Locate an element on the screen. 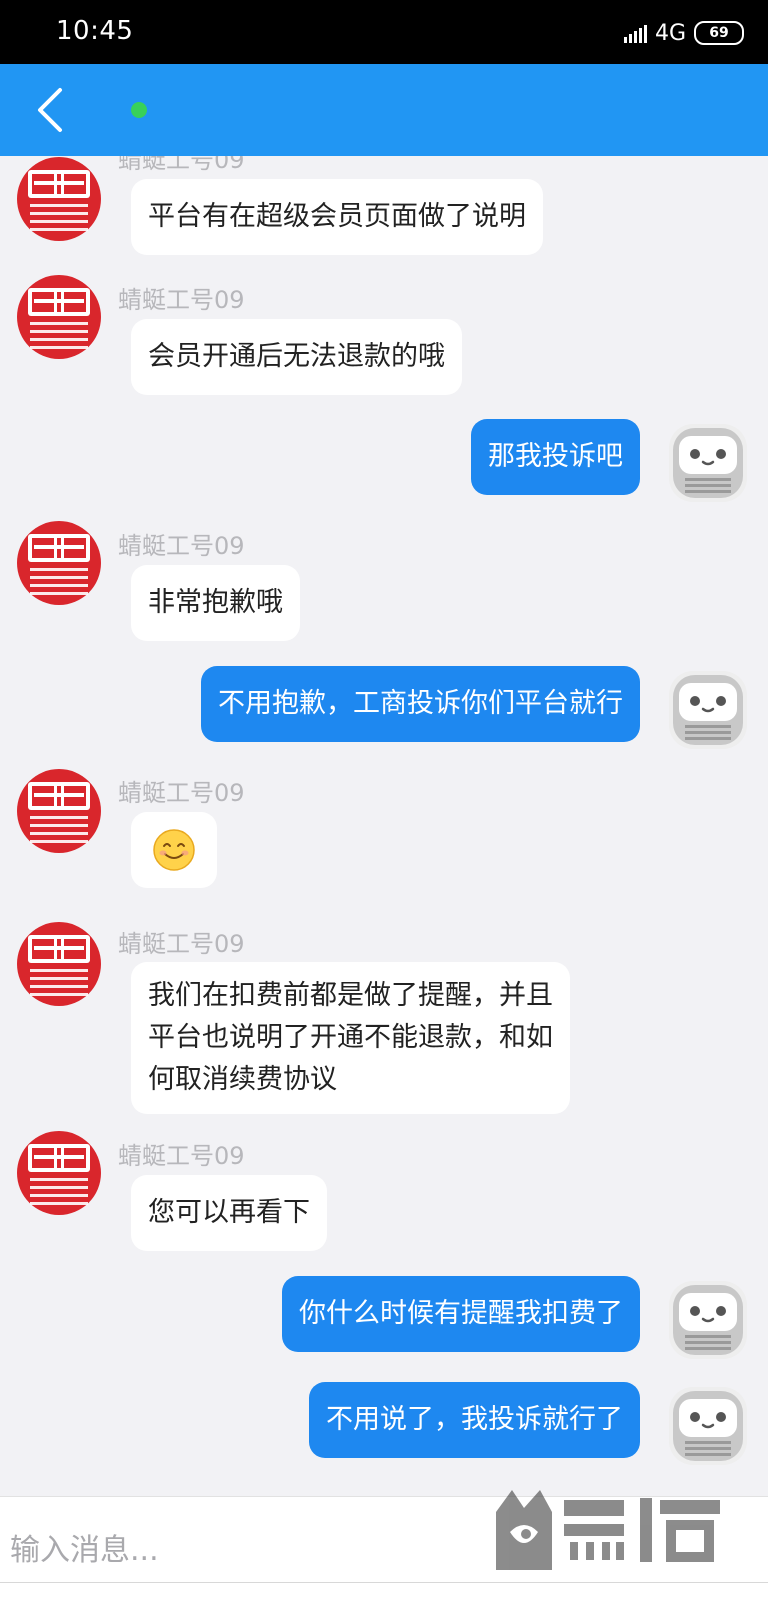 The height and width of the screenshot is (1601, 768). message-bubble-incoming: 我们在扣费前都是做了提醒，并且 平台也说明了开通不能退款，和如 何取消续费协议 is located at coordinates (350, 1038).